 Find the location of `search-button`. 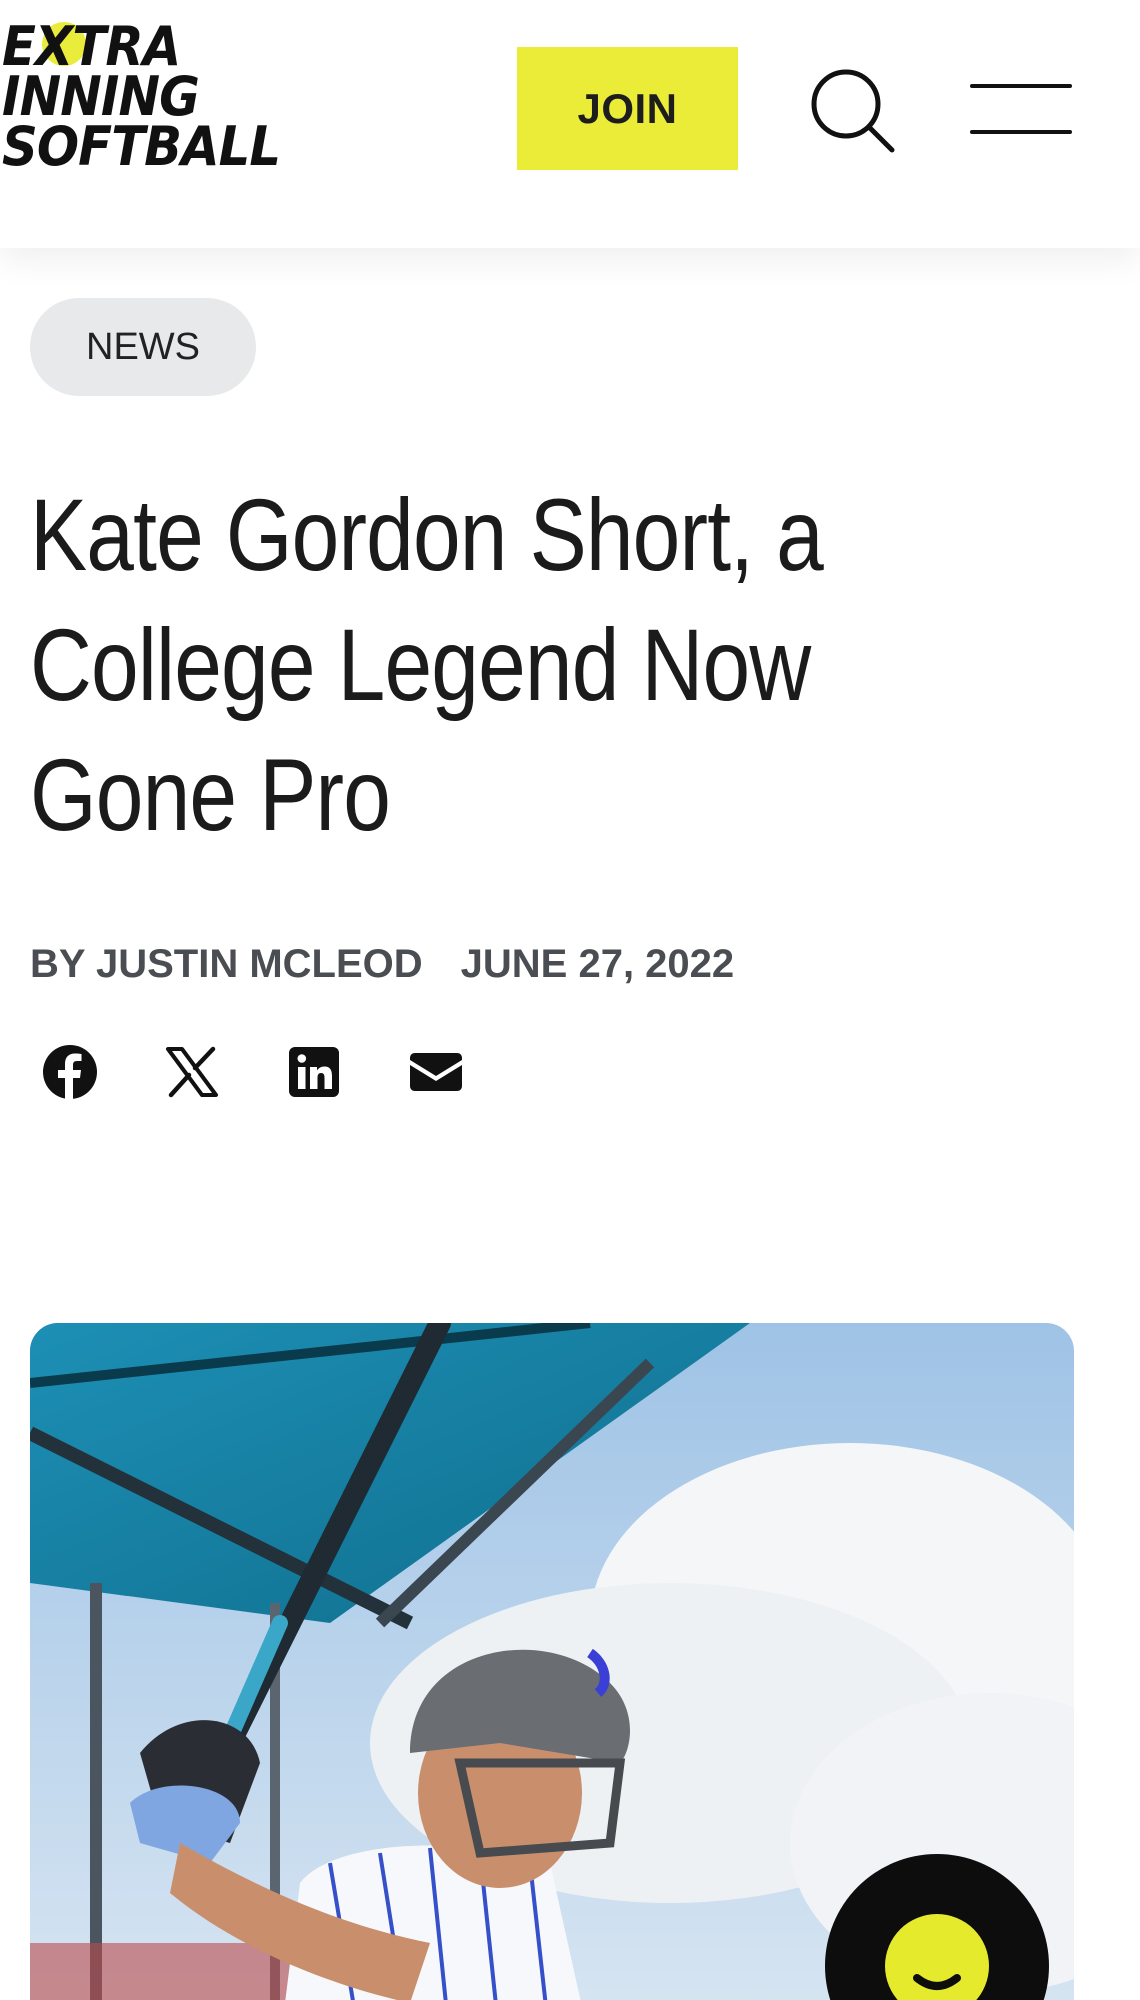

search-button is located at coordinates (853, 111).